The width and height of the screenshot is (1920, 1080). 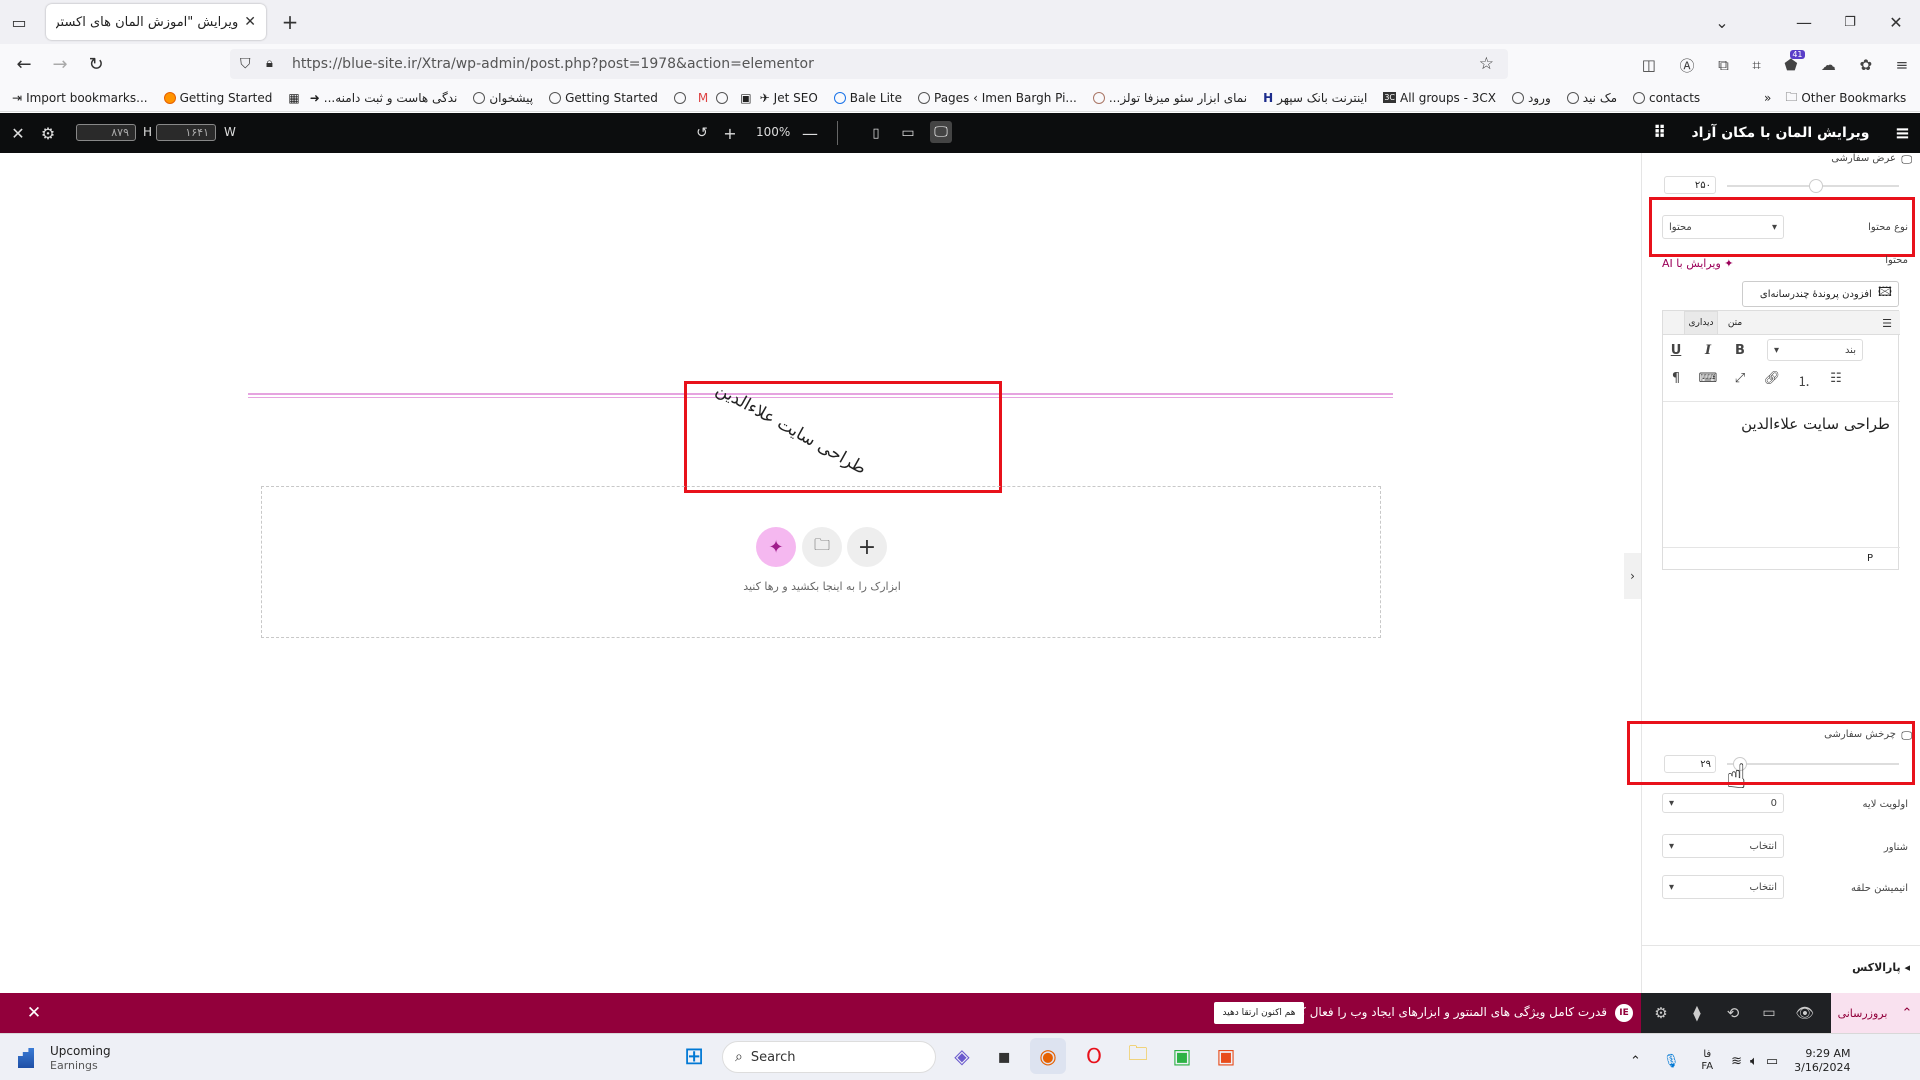 I want to click on battery-icon: ▭, so click(x=1772, y=1061).